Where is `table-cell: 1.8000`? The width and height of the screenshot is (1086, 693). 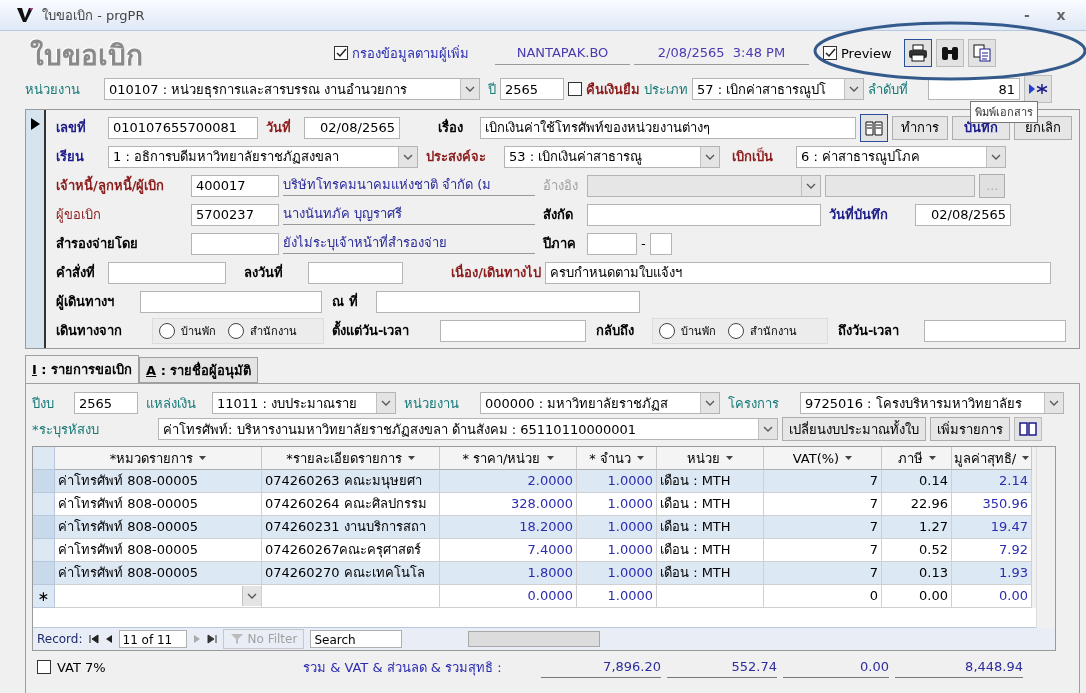
table-cell: 1.8000 is located at coordinates (508, 573).